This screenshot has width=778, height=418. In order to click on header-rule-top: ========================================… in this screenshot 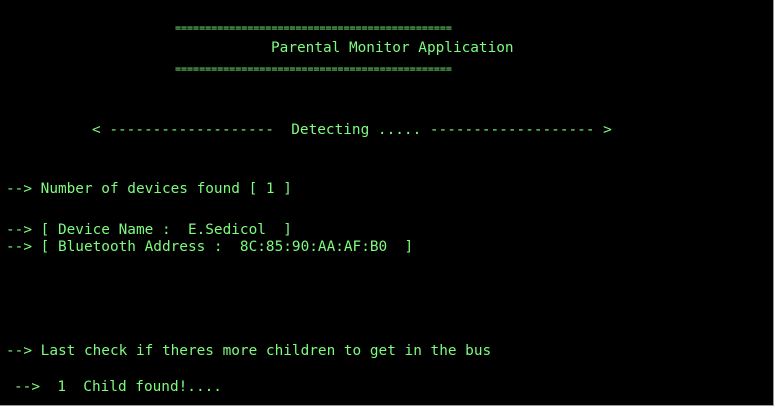, I will do `click(313, 28)`.